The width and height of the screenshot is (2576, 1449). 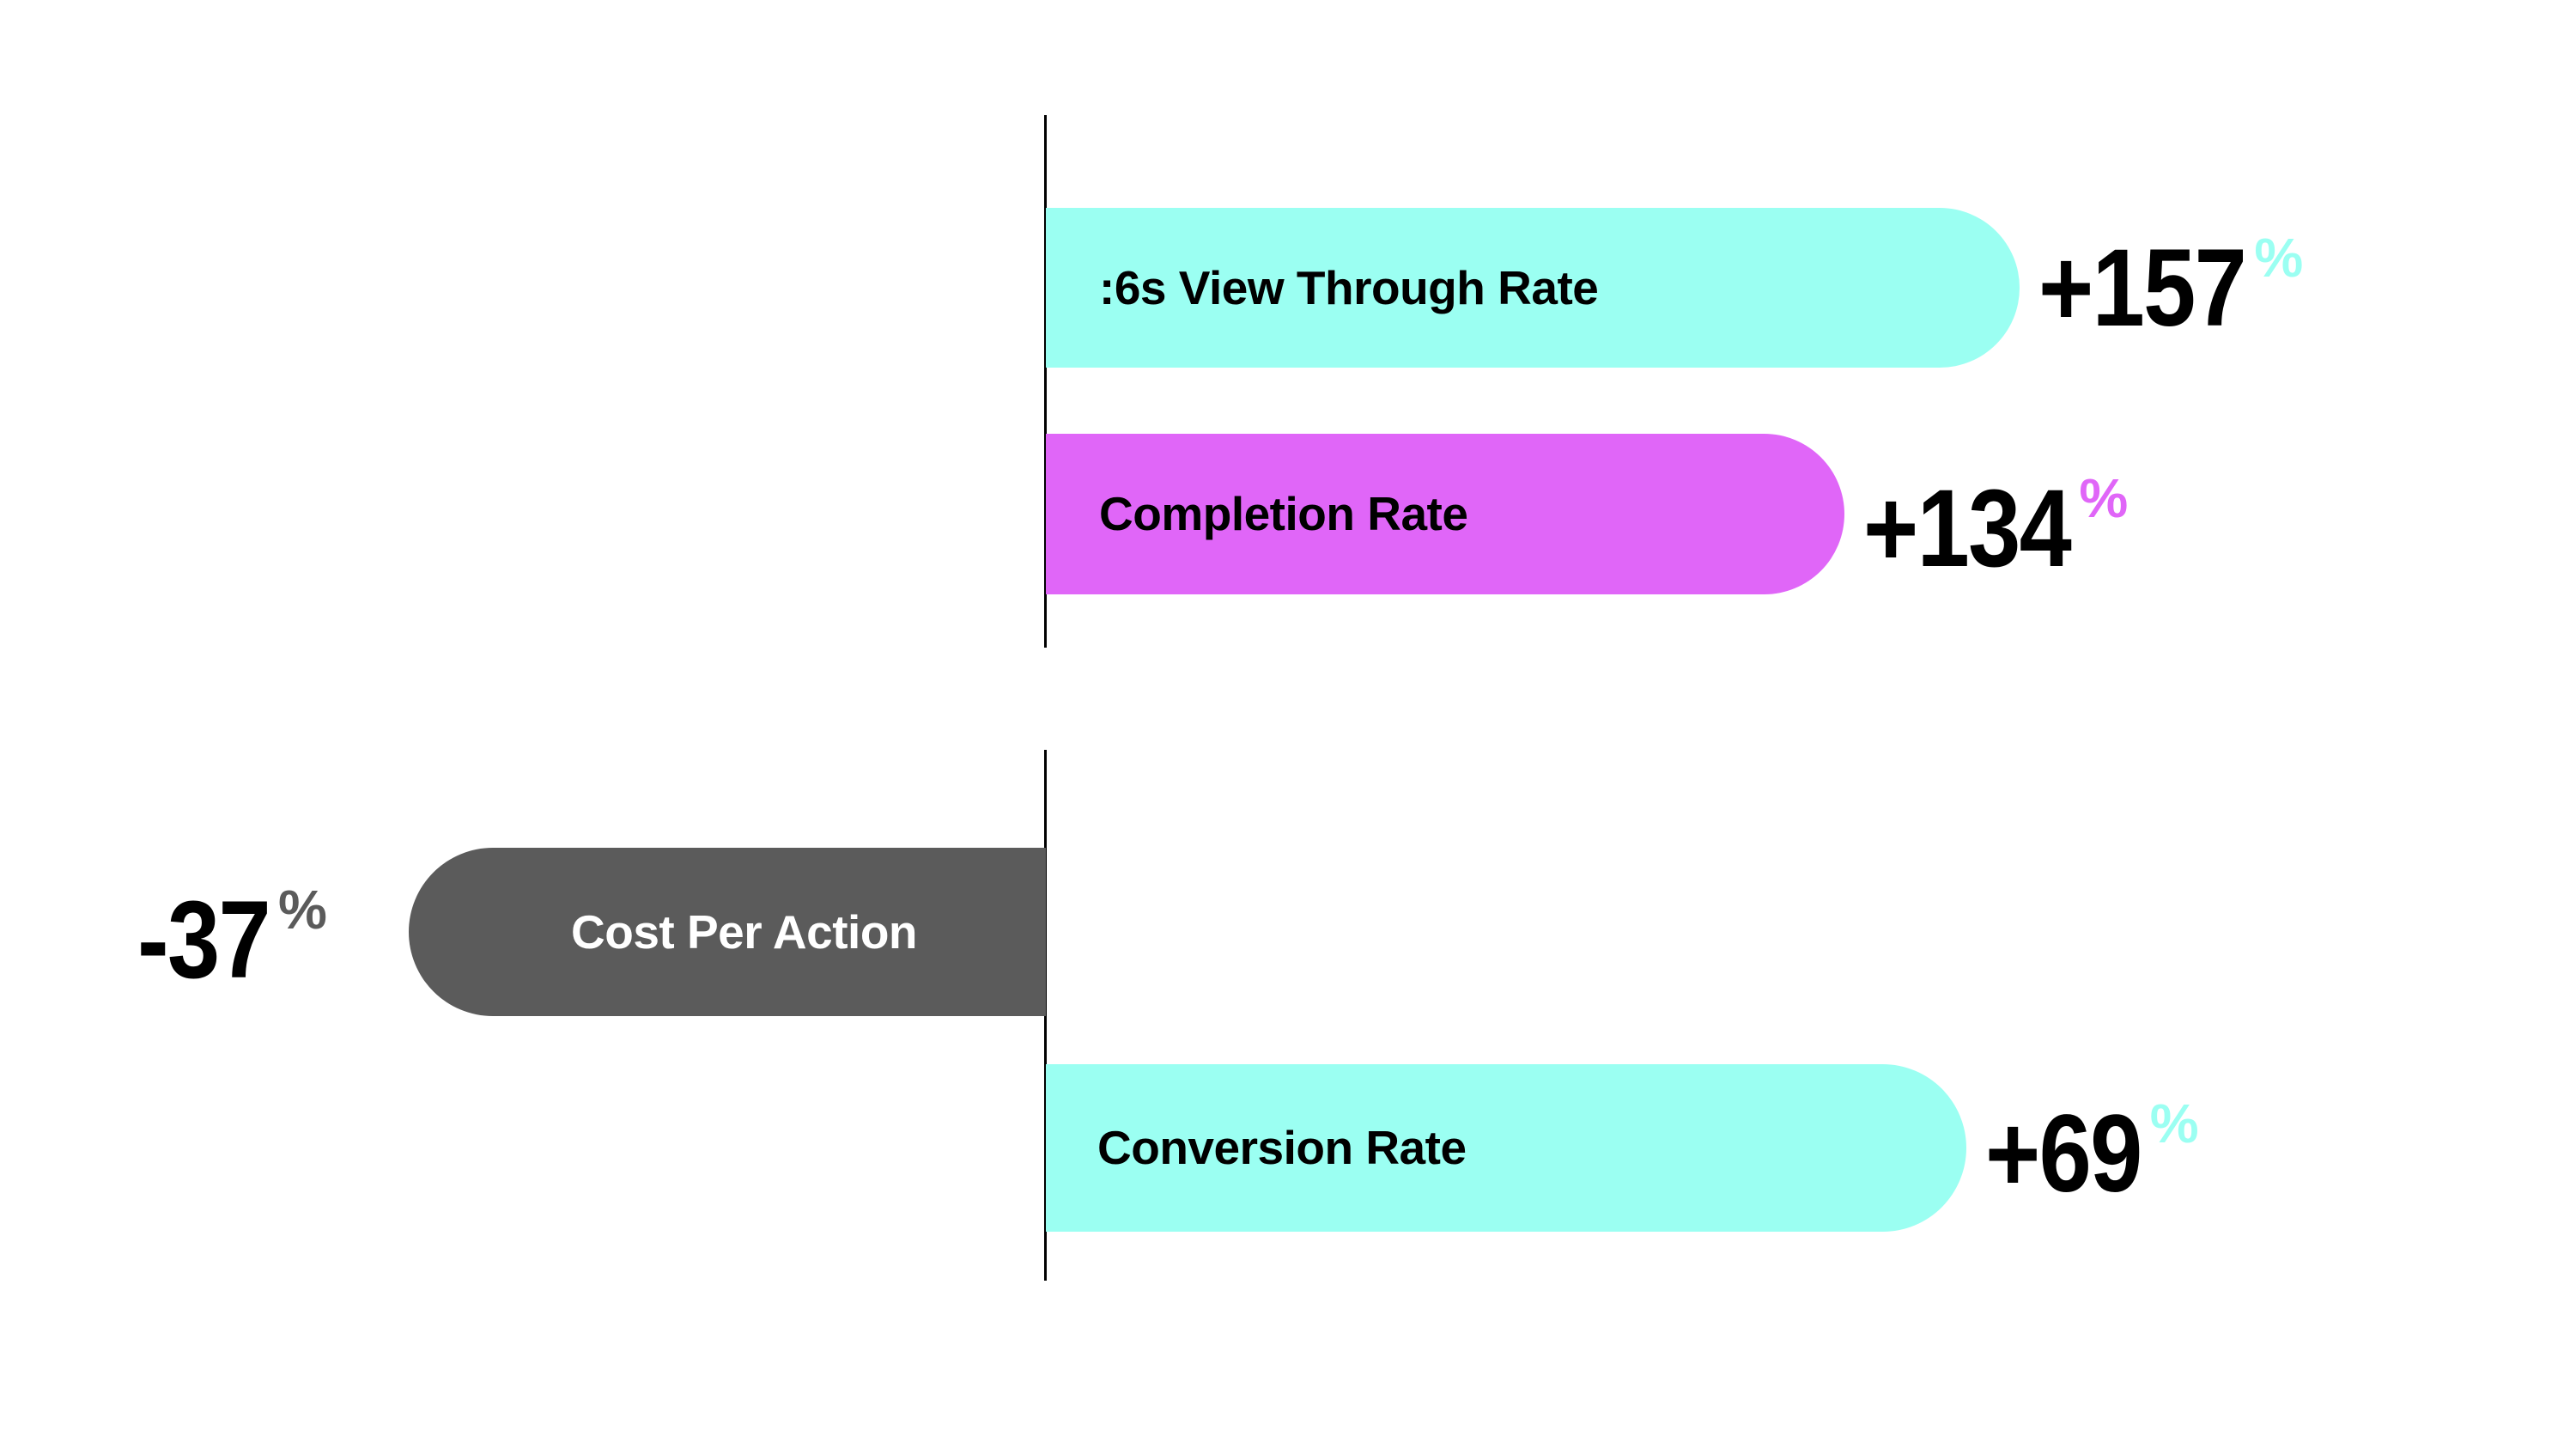 What do you see at coordinates (204, 940) in the screenshot?
I see `value-number: -37` at bounding box center [204, 940].